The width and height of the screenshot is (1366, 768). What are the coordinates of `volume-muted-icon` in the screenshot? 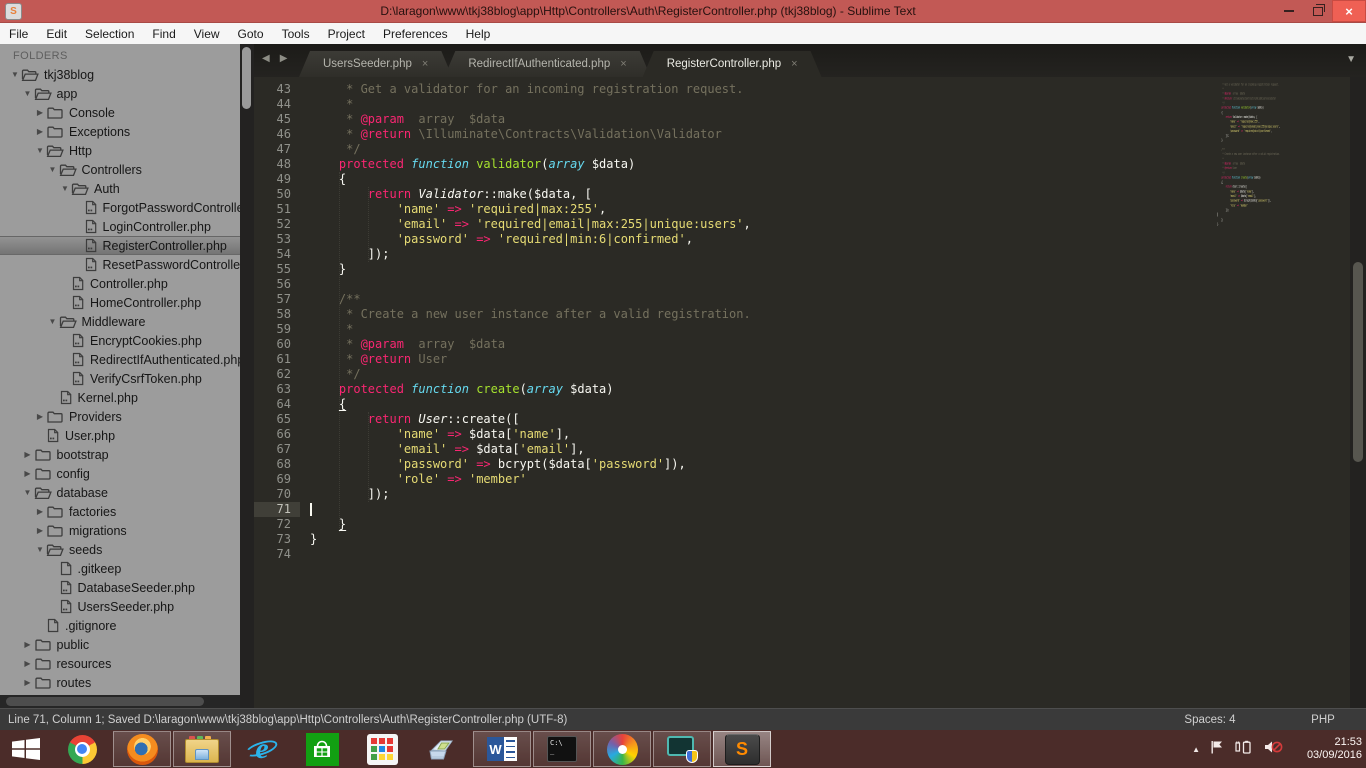 It's located at (1273, 749).